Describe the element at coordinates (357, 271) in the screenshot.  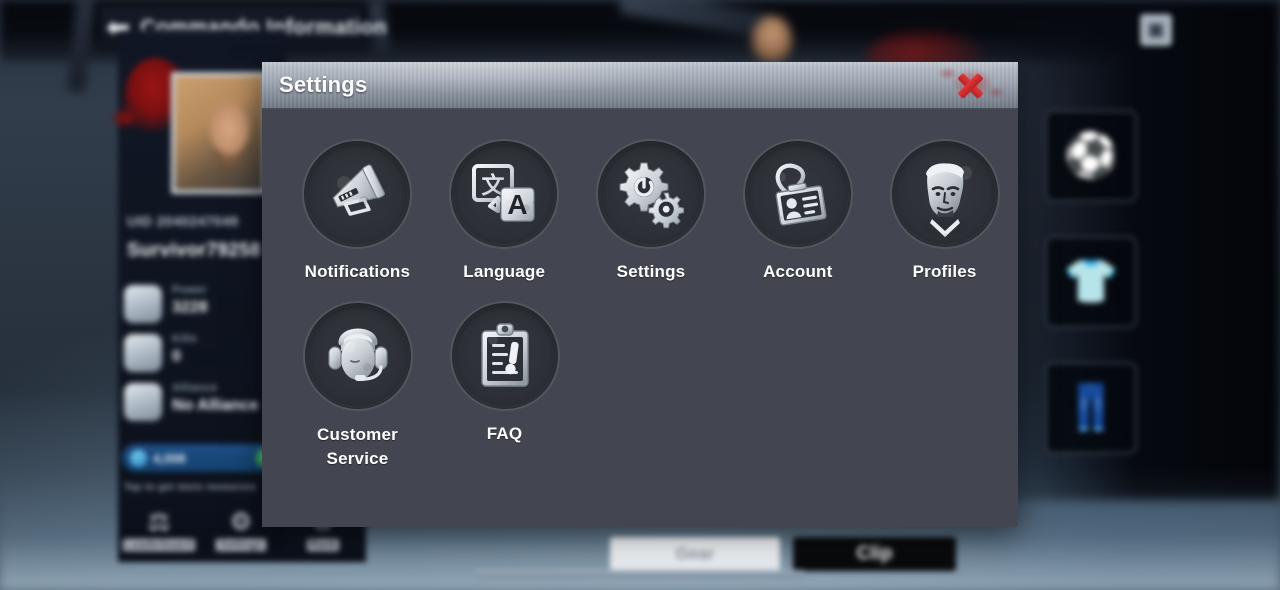
I see `menu-item-label: Notifications` at that location.